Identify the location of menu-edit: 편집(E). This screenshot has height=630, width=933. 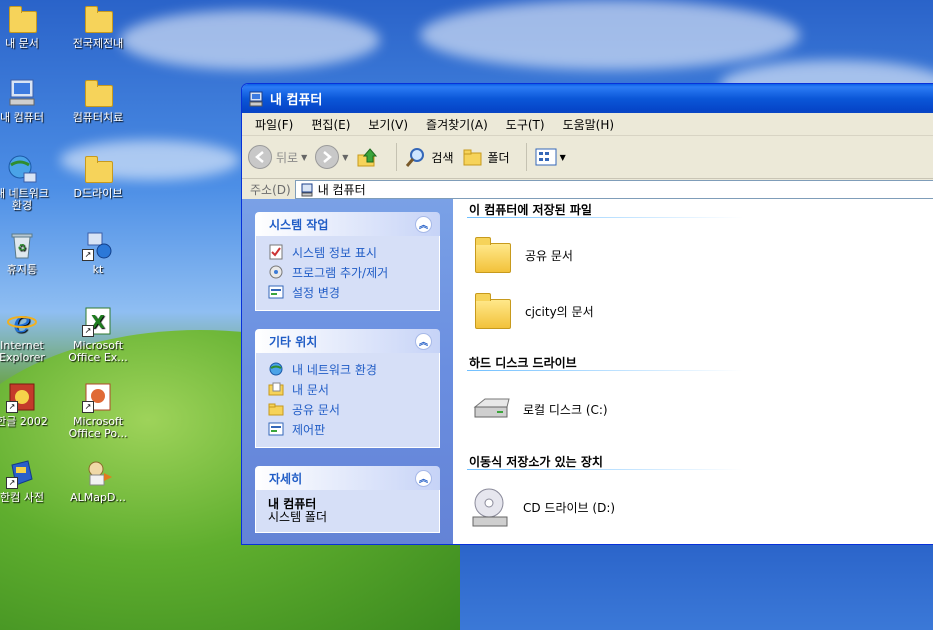
(330, 124).